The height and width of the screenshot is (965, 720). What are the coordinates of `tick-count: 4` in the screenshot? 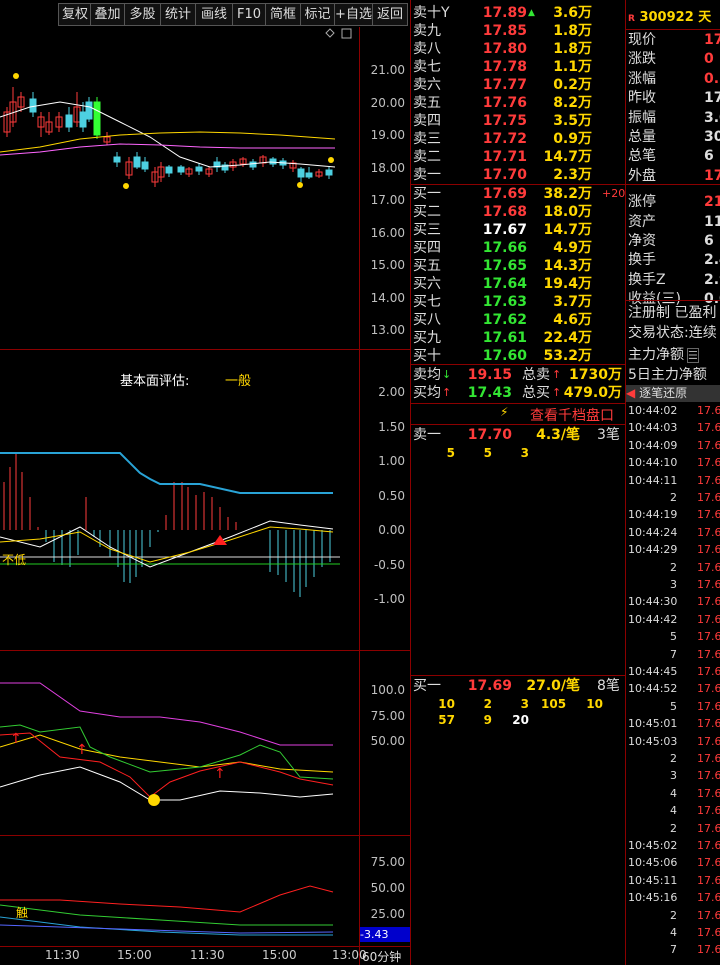 It's located at (673, 811).